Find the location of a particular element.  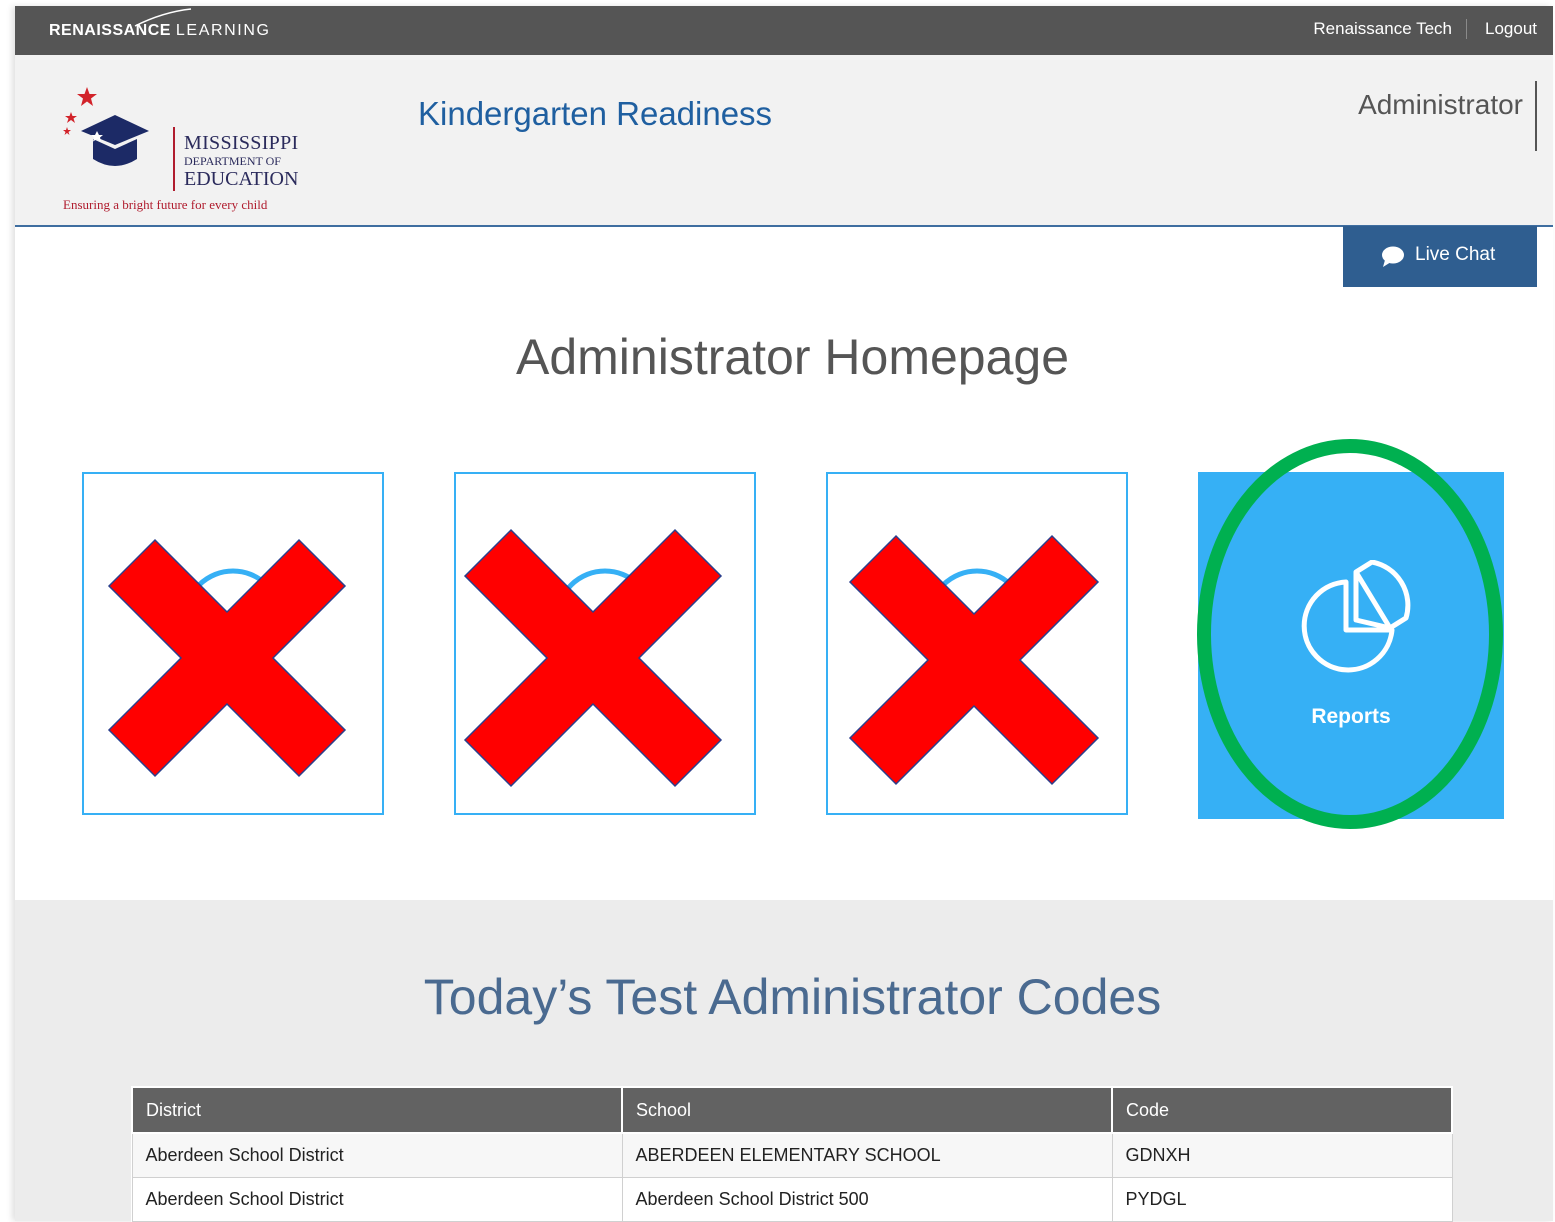

table-header-row: District School Code is located at coordinates (792, 1110).